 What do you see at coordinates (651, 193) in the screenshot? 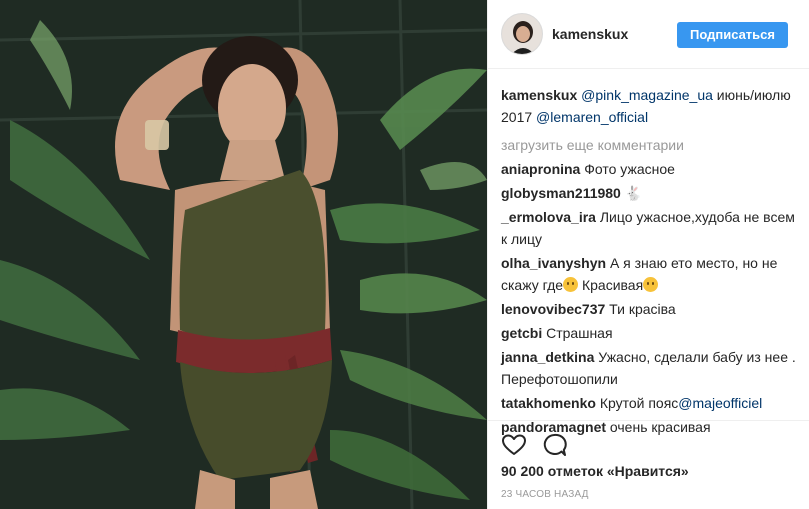
I see `comment-item: globysman211980 🐇` at bounding box center [651, 193].